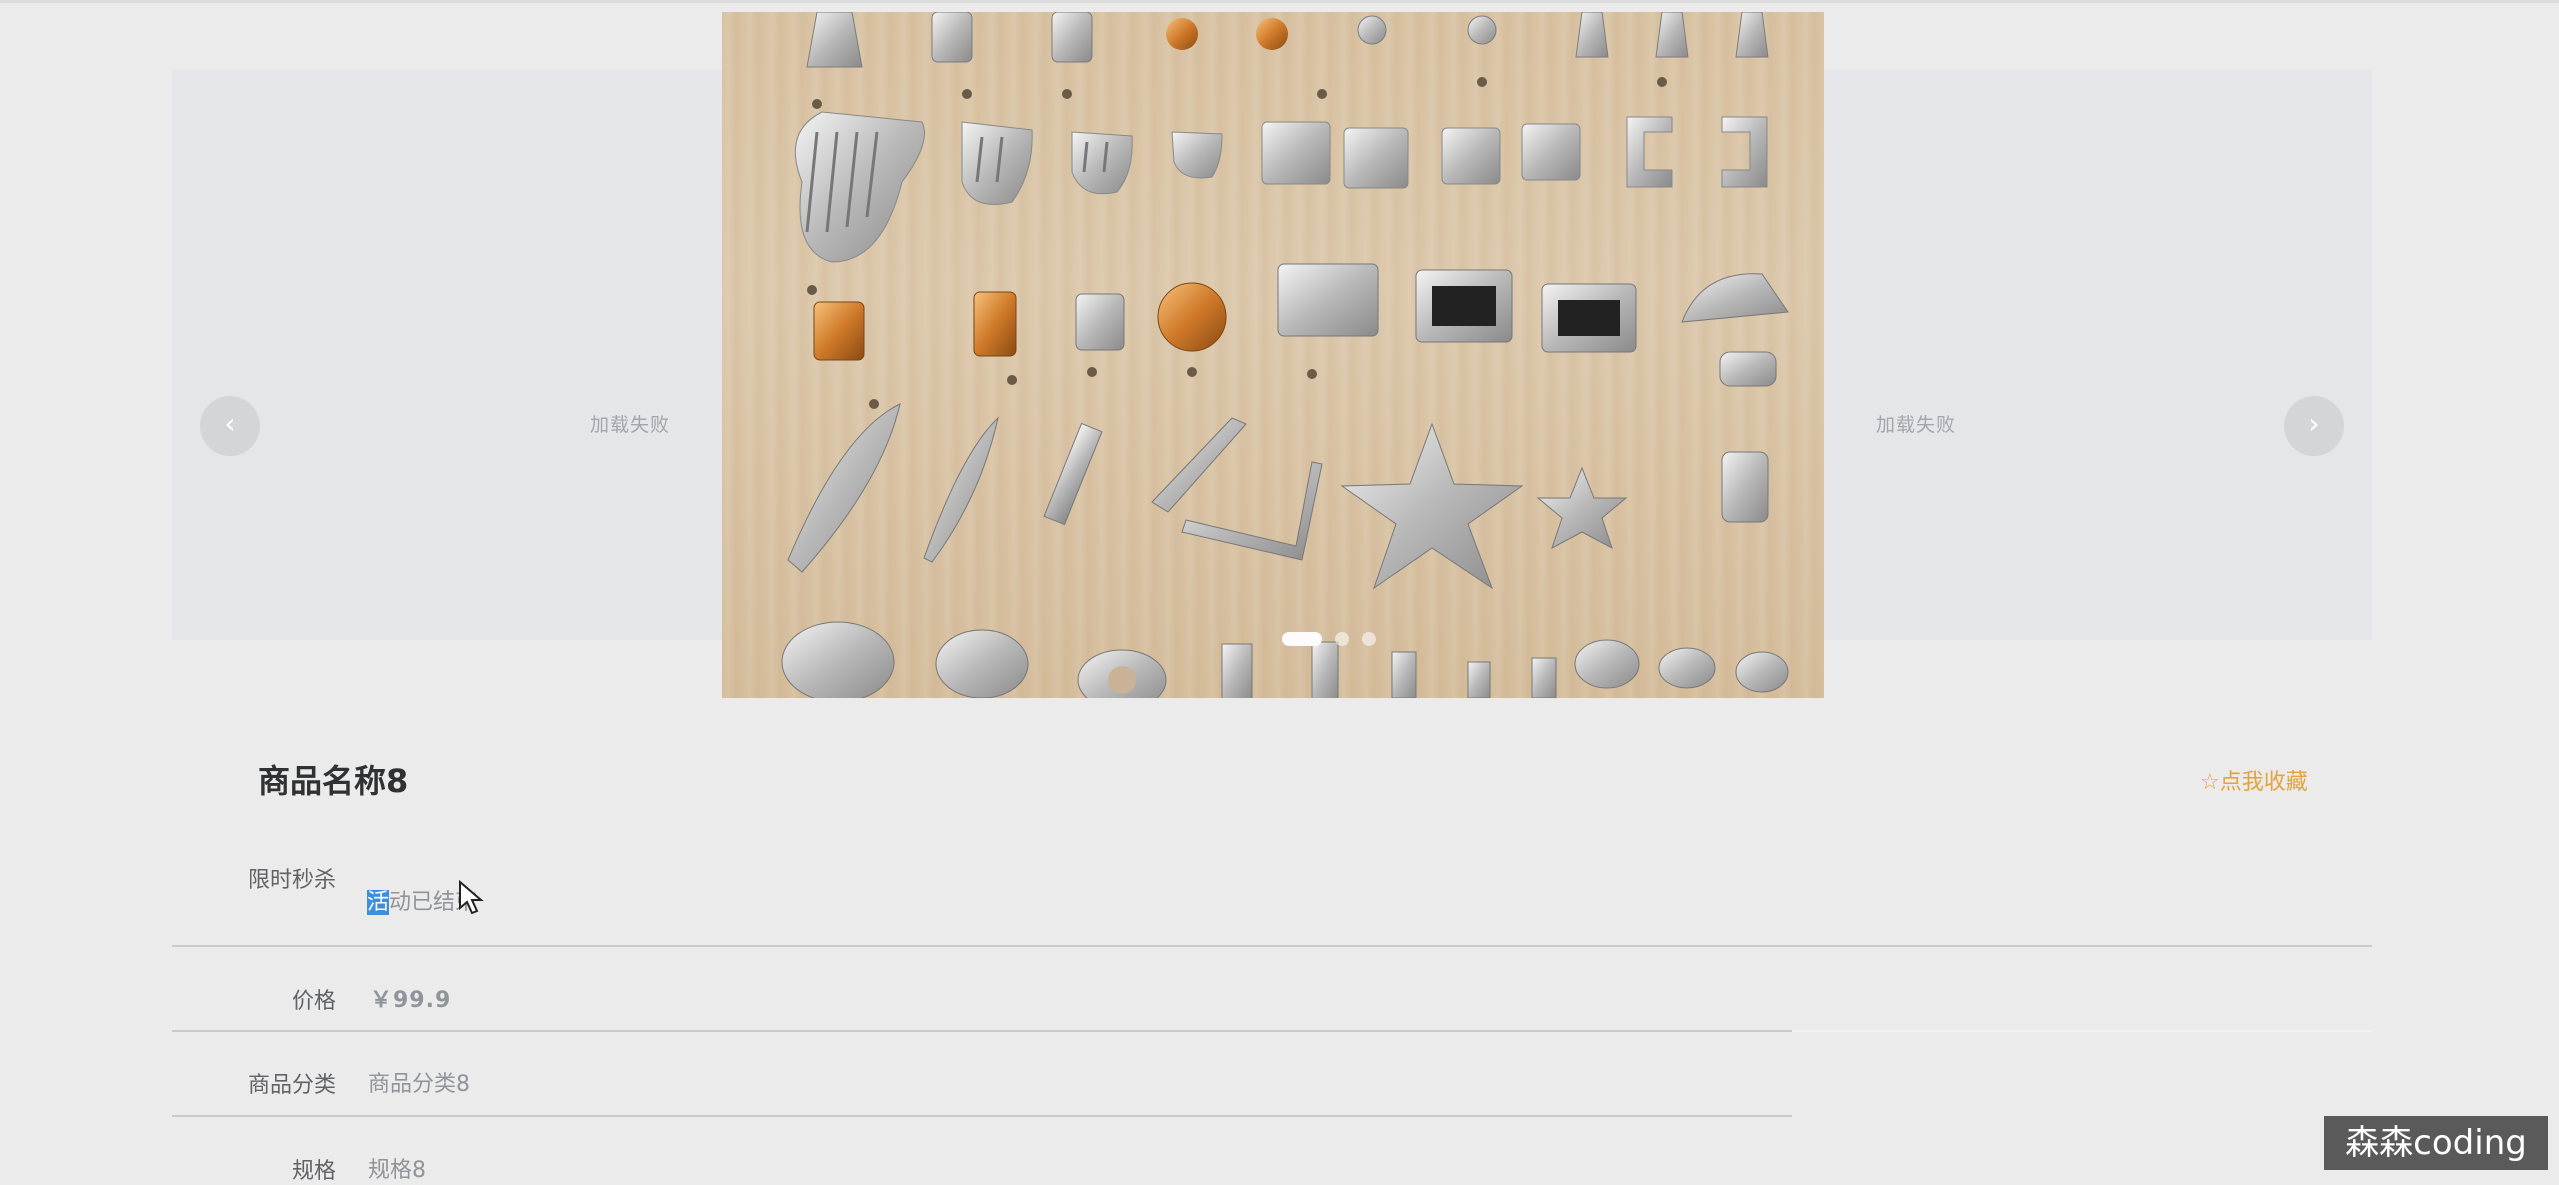 The width and height of the screenshot is (2559, 1185). Describe the element at coordinates (397, 1170) in the screenshot. I see `spec-value: 规格8` at that location.